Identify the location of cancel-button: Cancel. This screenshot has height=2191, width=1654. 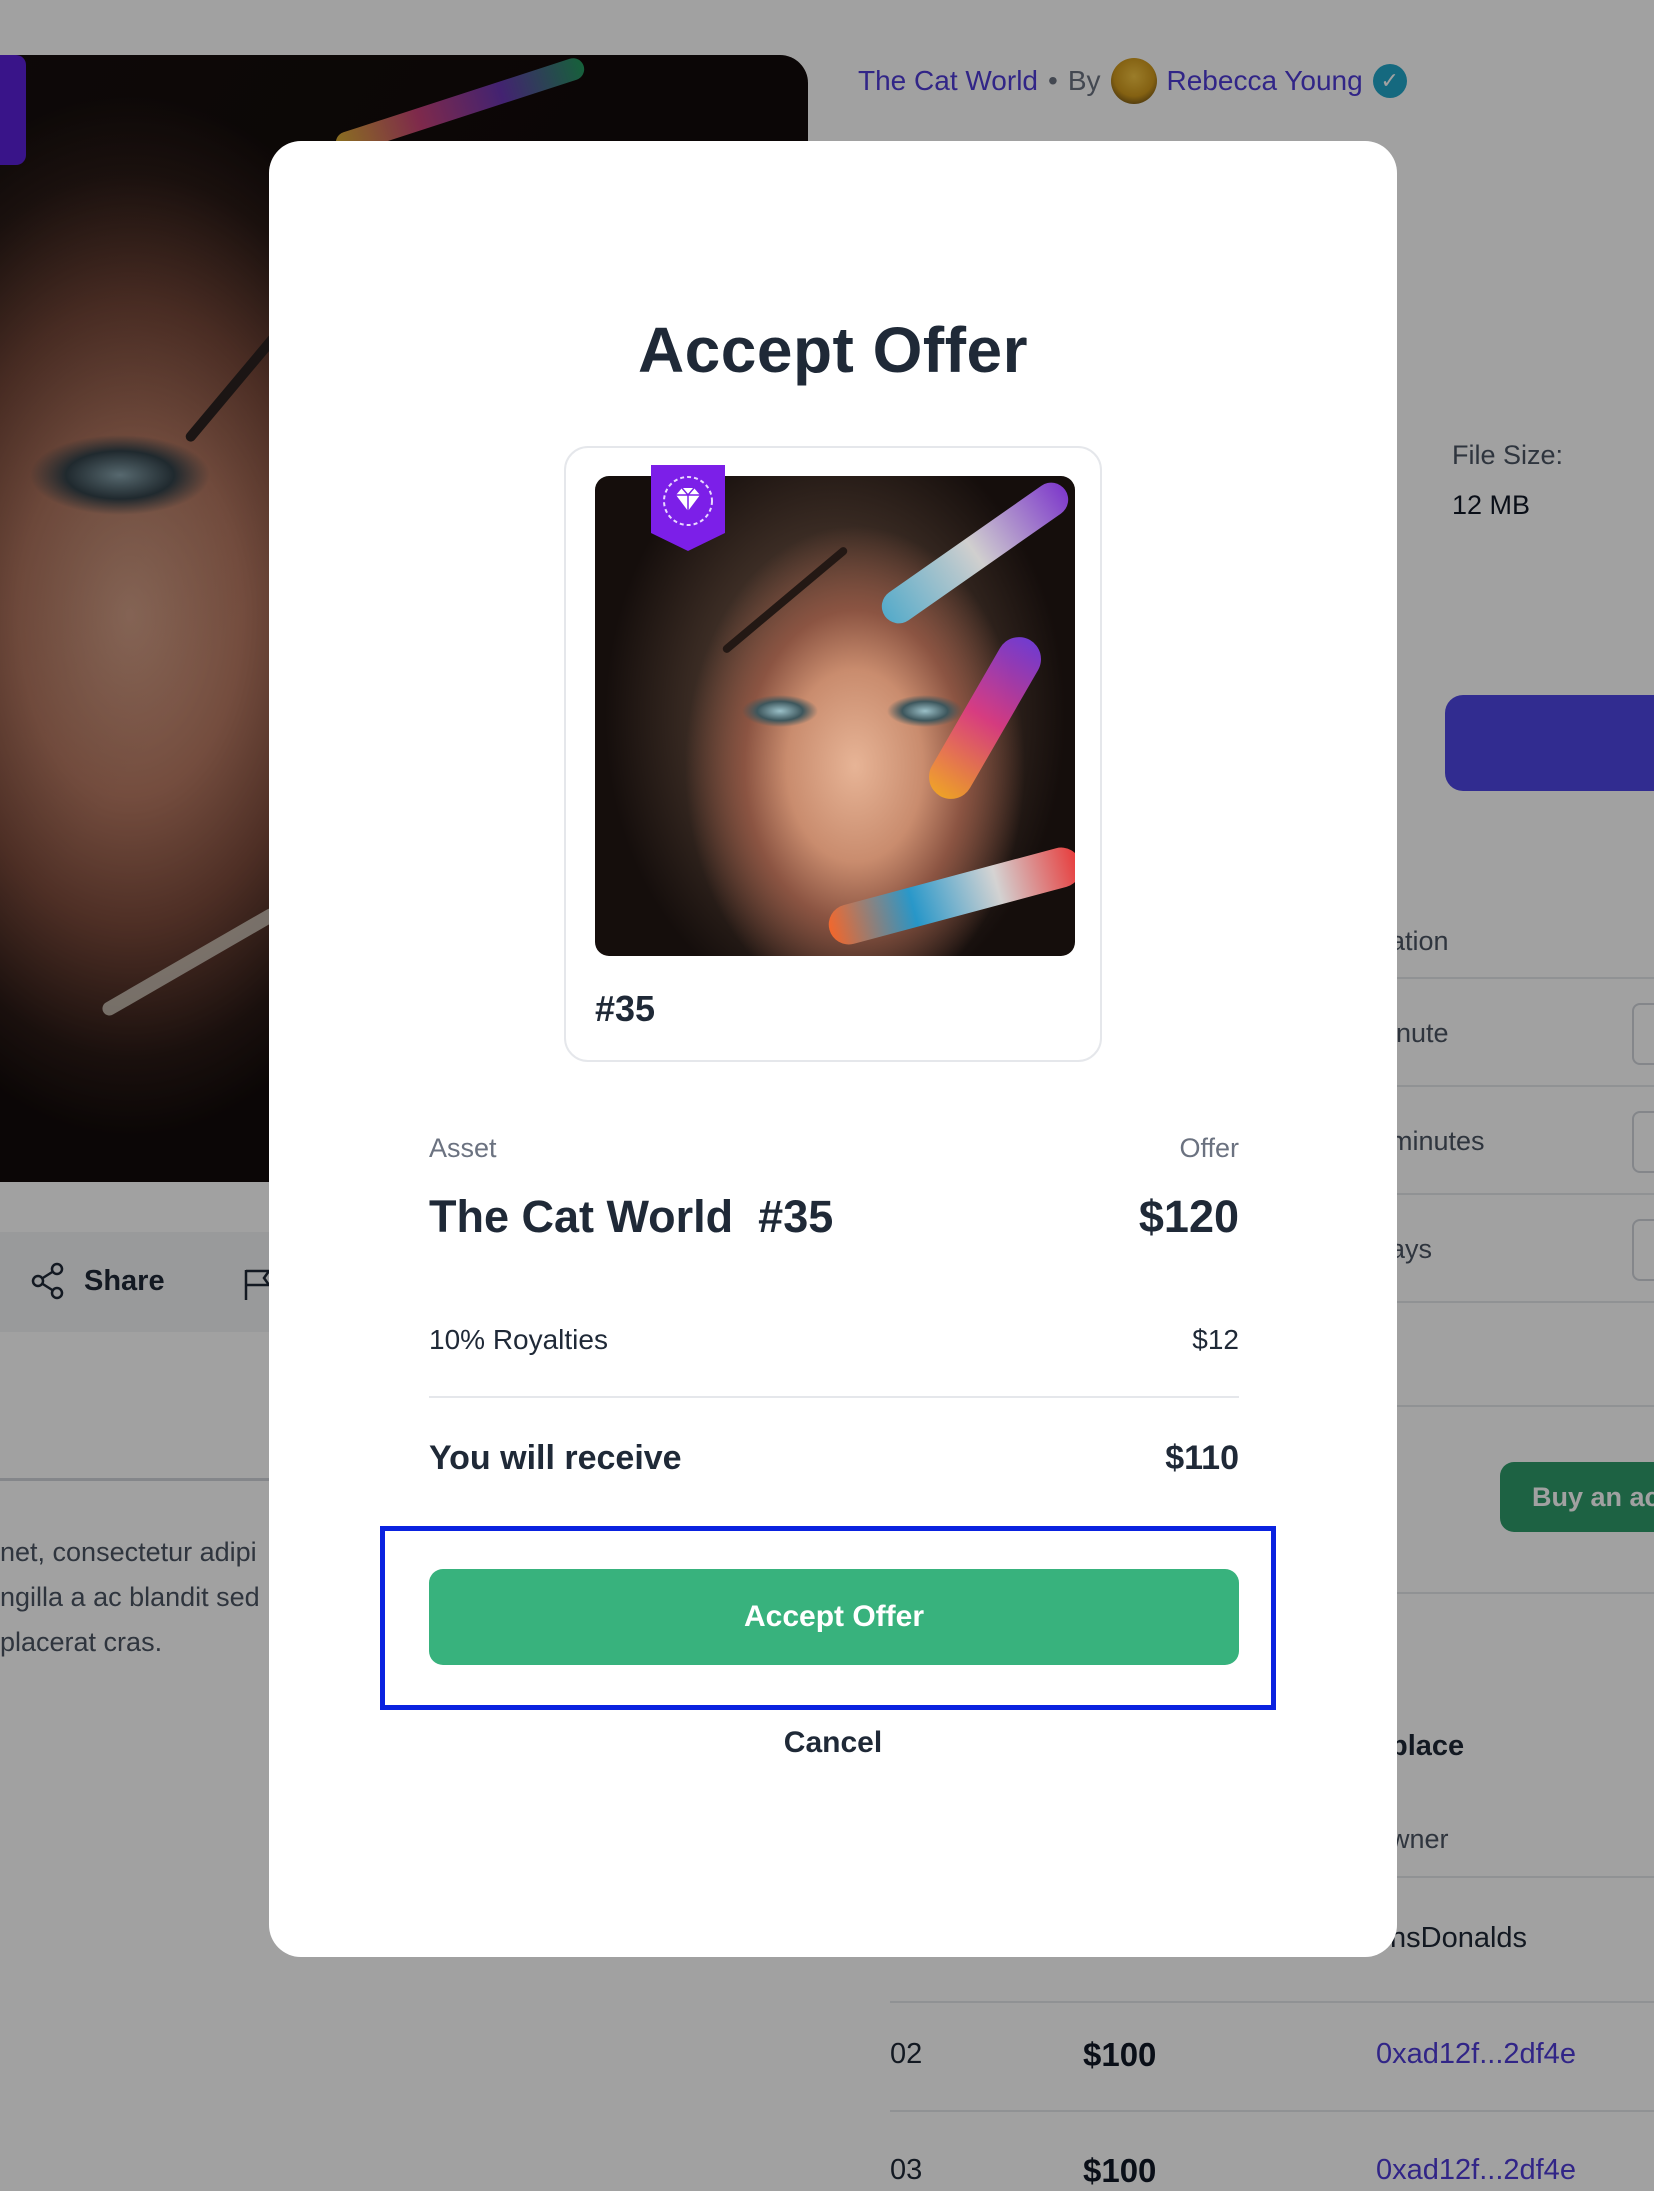
(833, 1743).